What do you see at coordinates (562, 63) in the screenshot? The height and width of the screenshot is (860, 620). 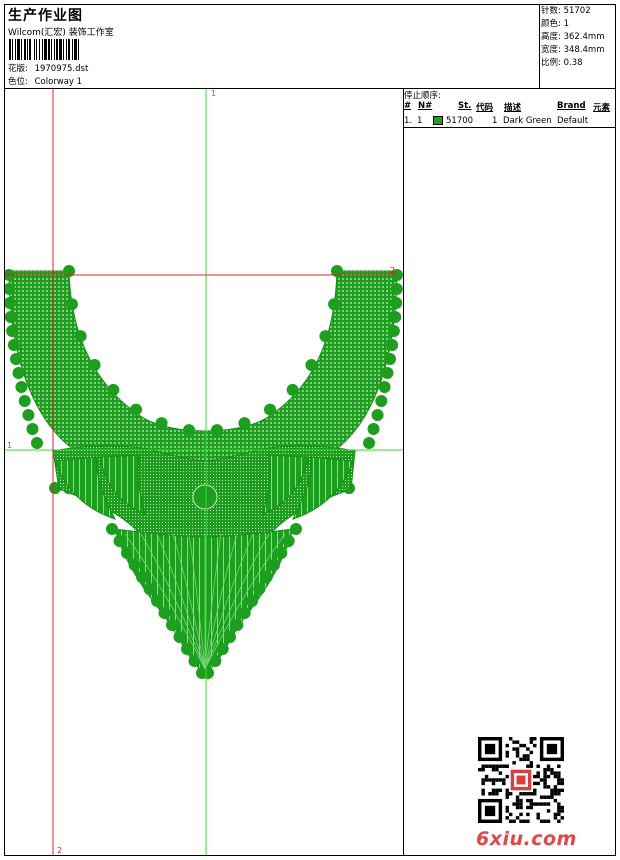 I see `stat-scale: 比例: 0.38` at bounding box center [562, 63].